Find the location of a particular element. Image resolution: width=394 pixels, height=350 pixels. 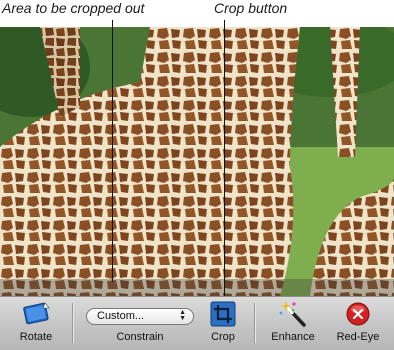

red-eye-label: Red-Eye is located at coordinates (358, 337).